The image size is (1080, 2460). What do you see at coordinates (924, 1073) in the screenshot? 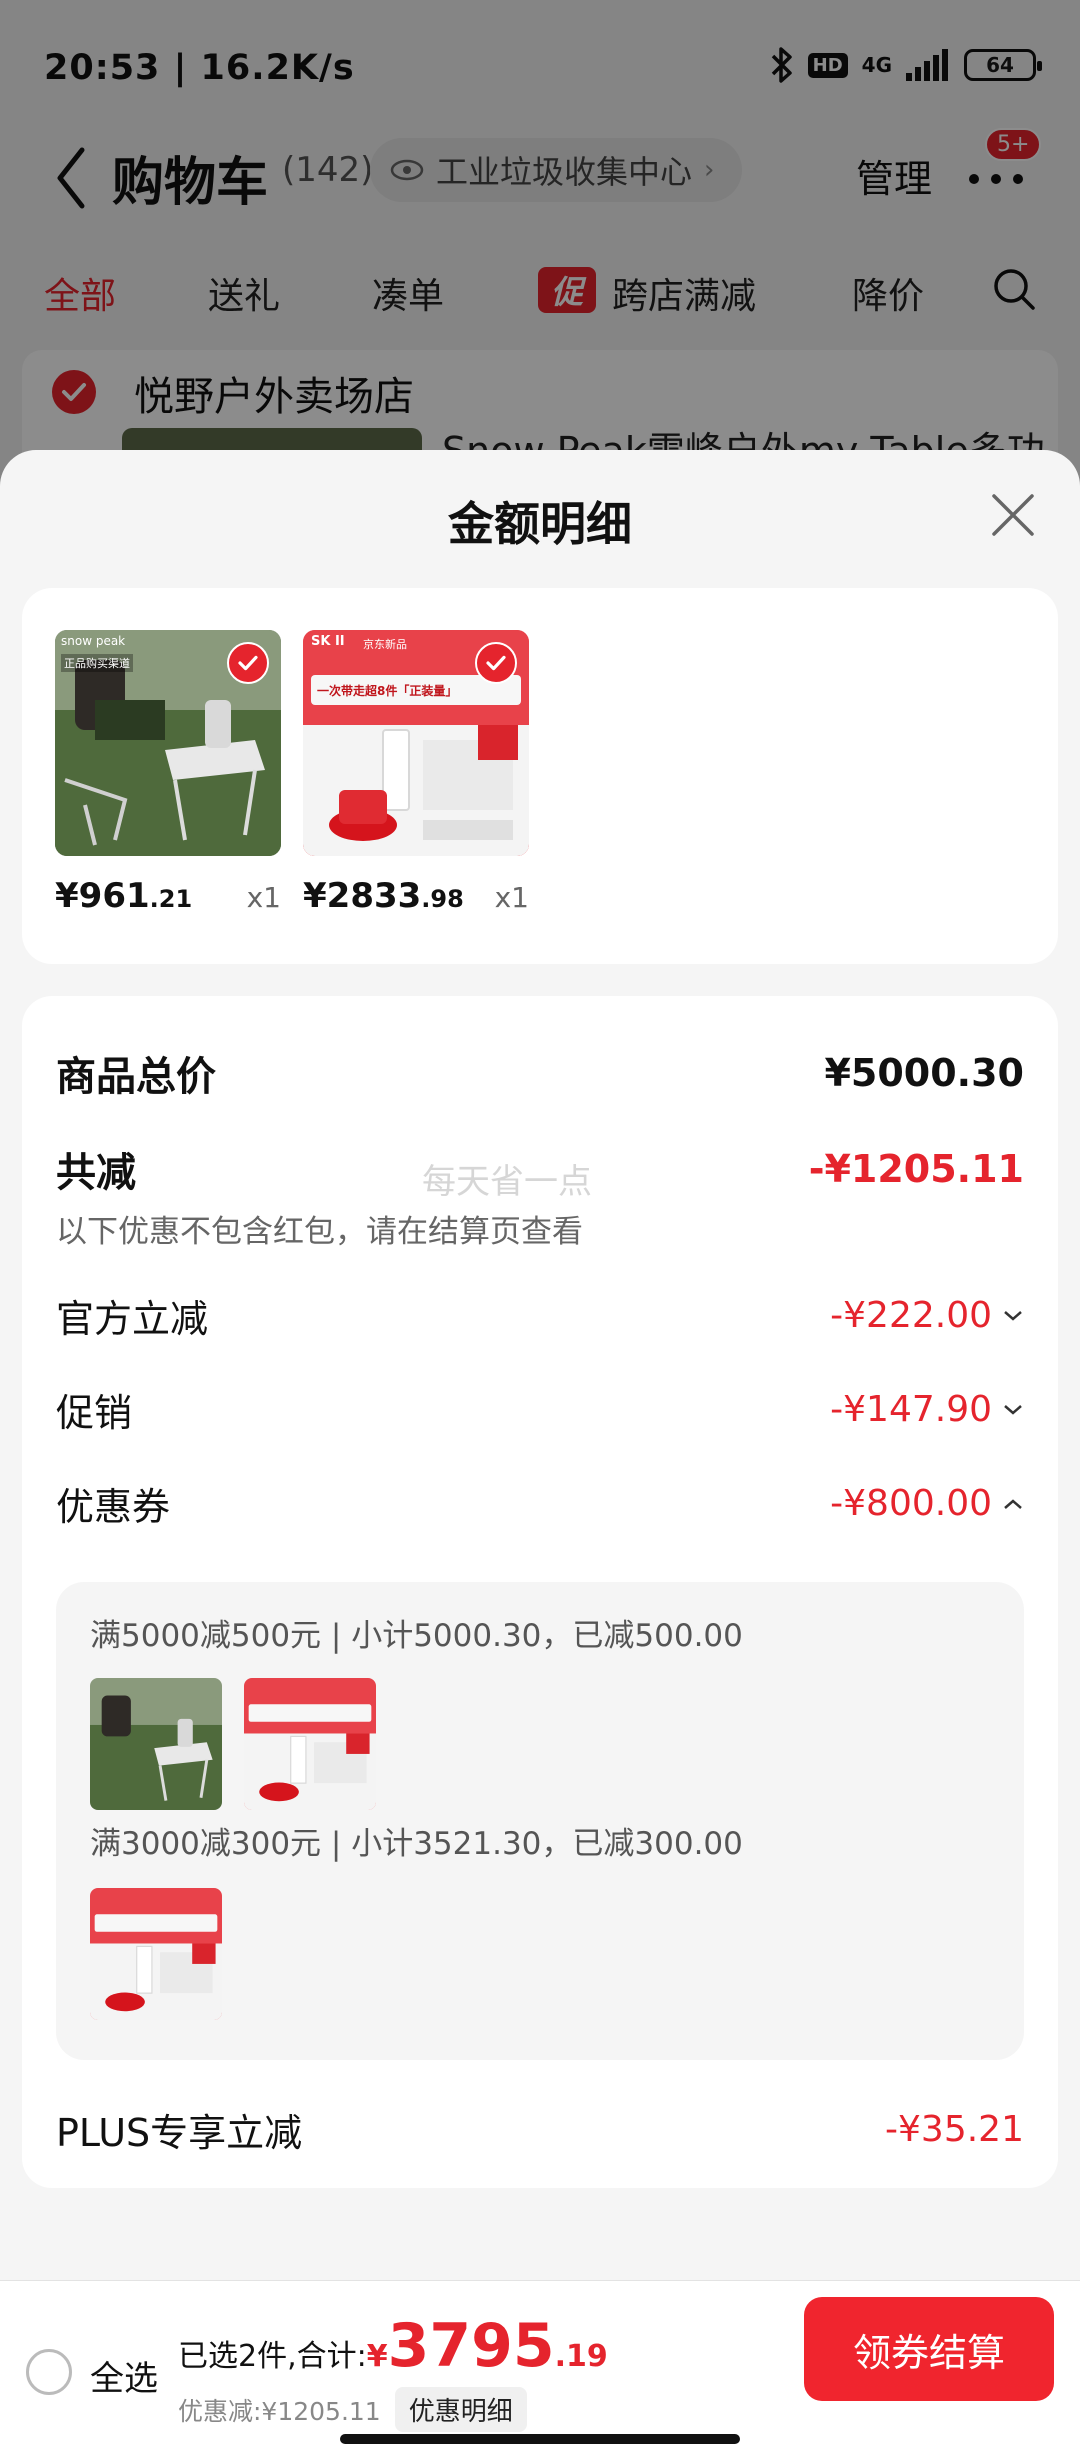
I see `total-price-value: ¥5000.30` at bounding box center [924, 1073].